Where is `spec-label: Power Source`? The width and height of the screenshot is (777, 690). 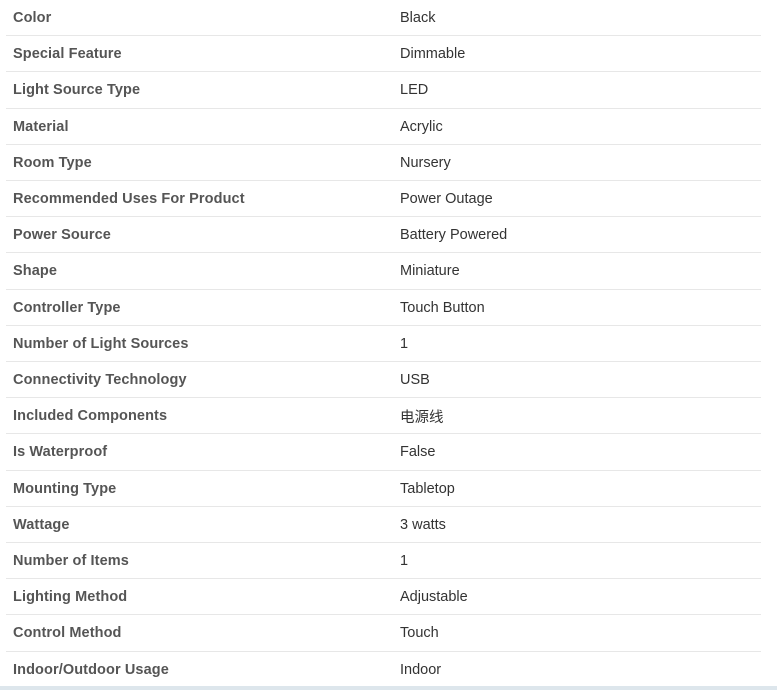 spec-label: Power Source is located at coordinates (62, 235).